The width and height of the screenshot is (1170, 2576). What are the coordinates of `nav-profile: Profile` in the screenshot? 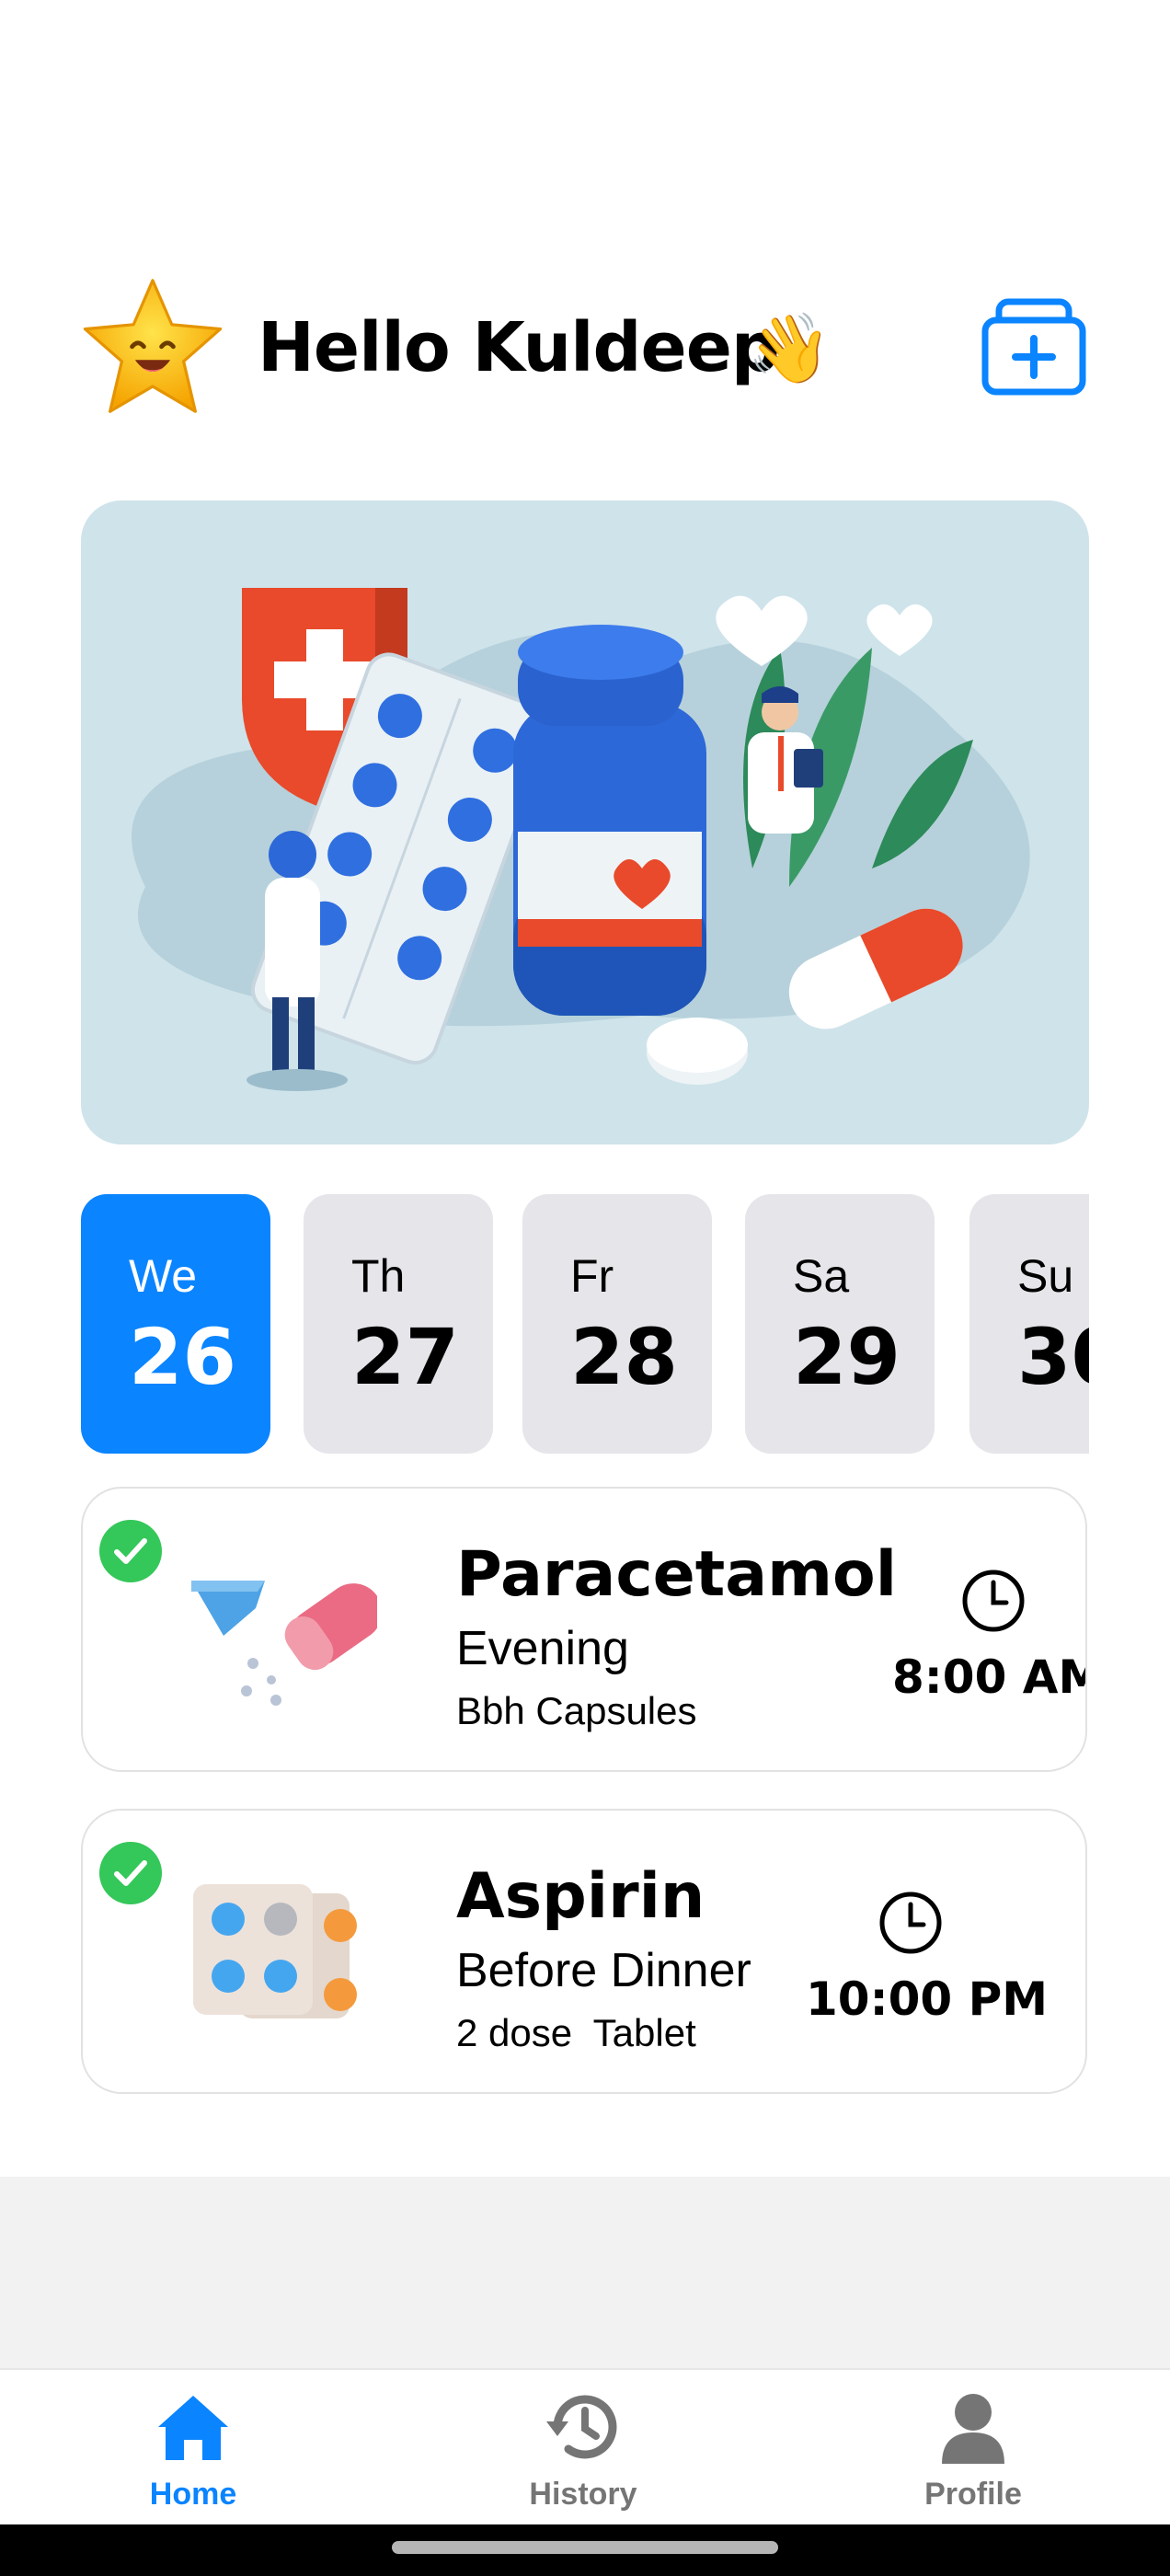 It's located at (973, 2450).